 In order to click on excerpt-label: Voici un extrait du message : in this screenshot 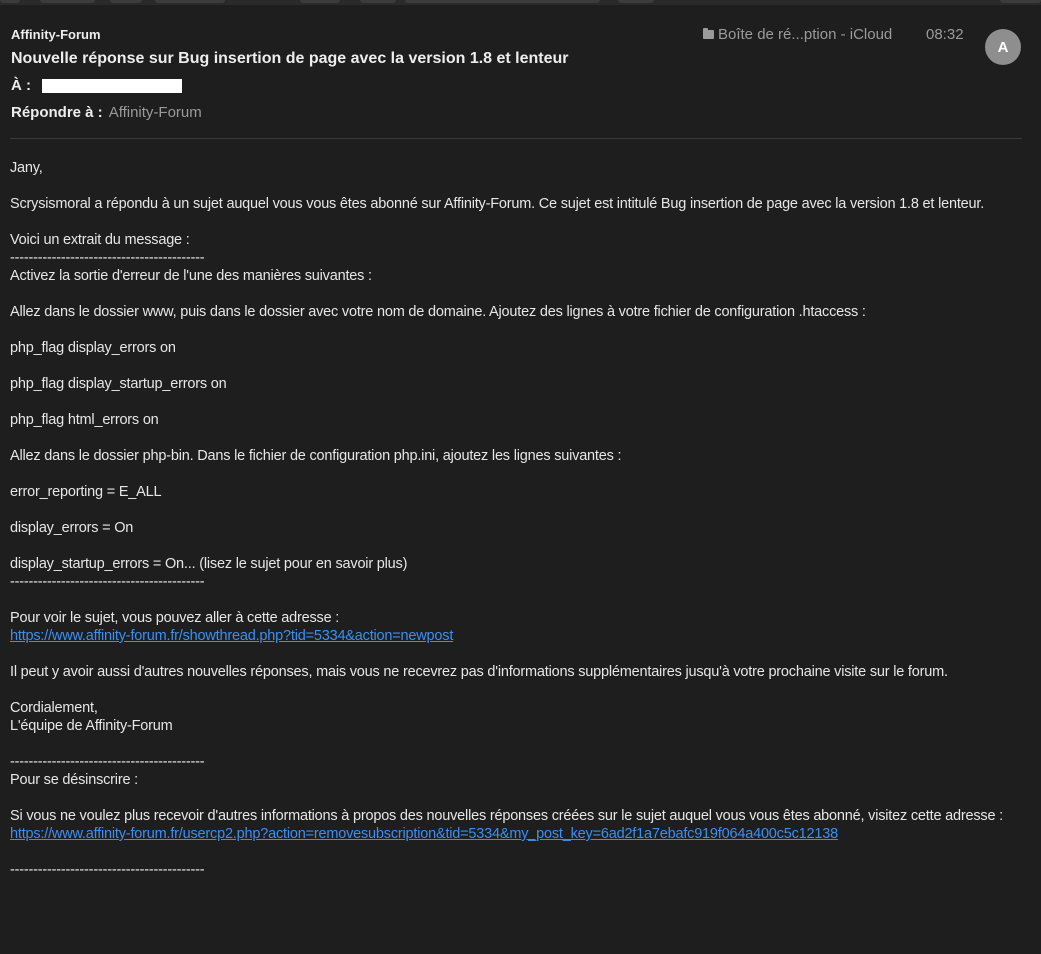, I will do `click(100, 240)`.